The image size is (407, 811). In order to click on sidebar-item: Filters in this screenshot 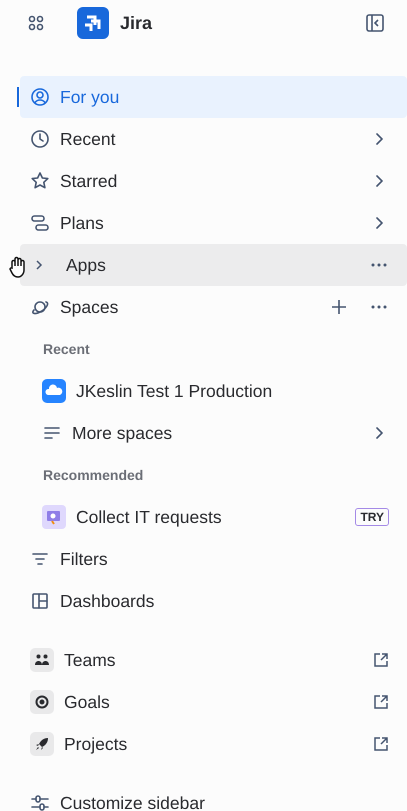, I will do `click(213, 559)`.